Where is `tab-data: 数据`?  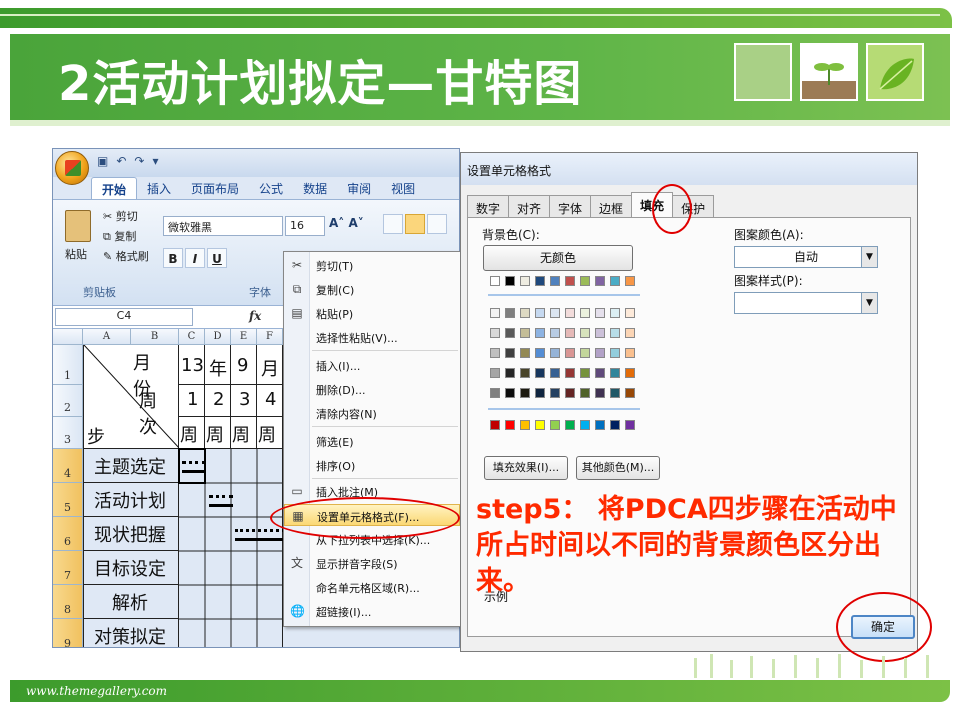 tab-data: 数据 is located at coordinates (315, 188).